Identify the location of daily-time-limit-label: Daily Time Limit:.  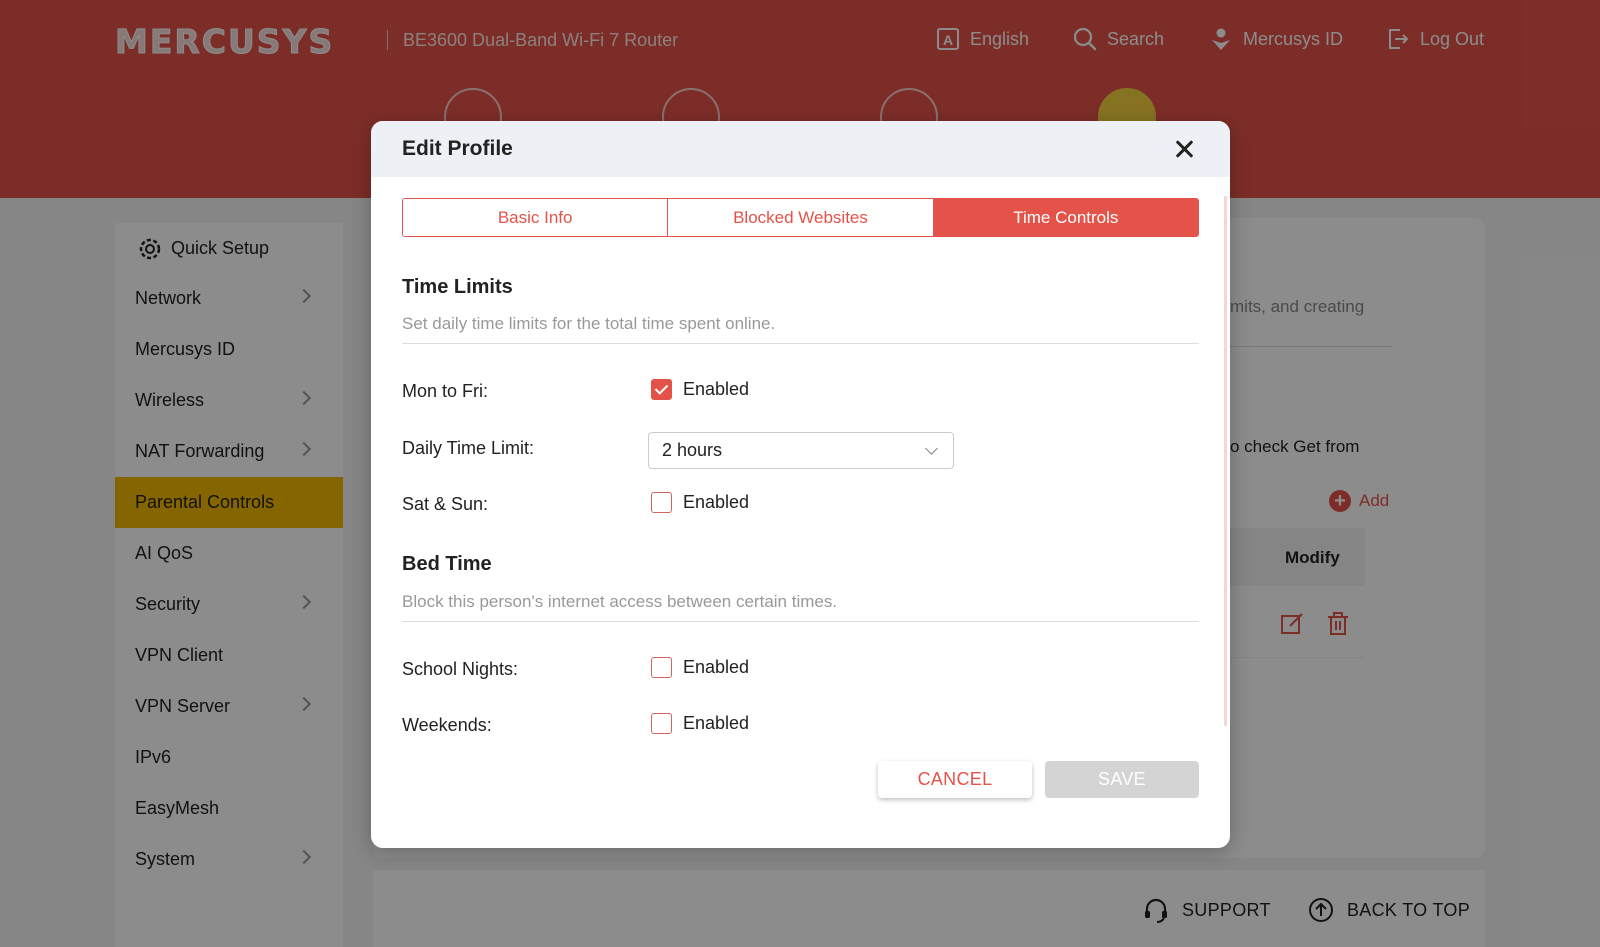
(468, 448).